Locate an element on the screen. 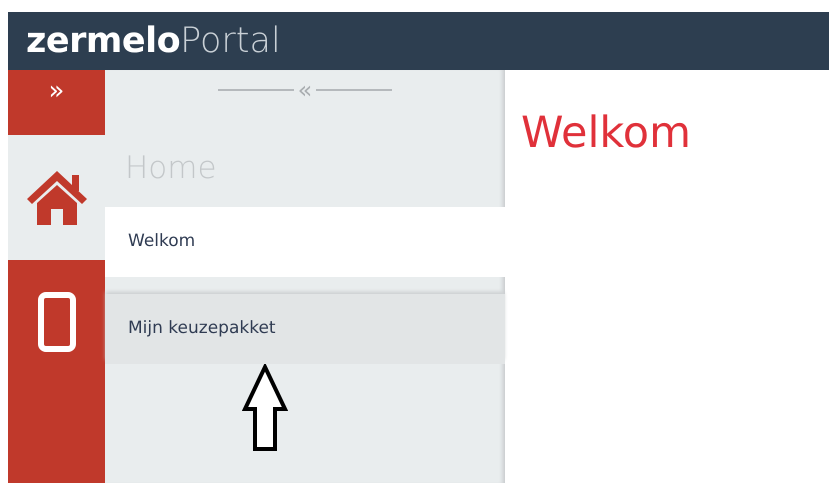 This screenshot has width=829, height=483. phone-icon is located at coordinates (57, 322).